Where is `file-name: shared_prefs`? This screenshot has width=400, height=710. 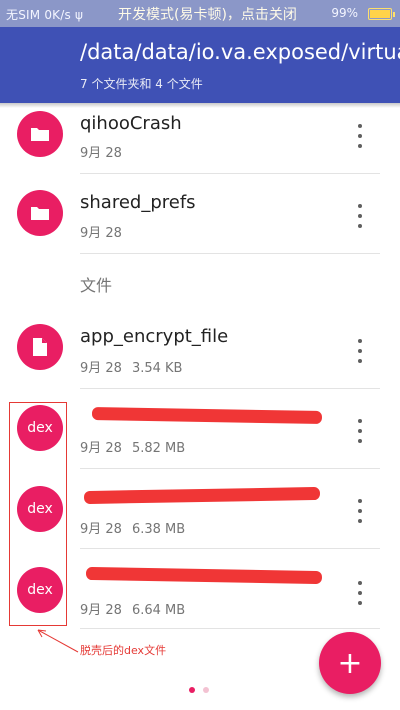
file-name: shared_prefs is located at coordinates (138, 202).